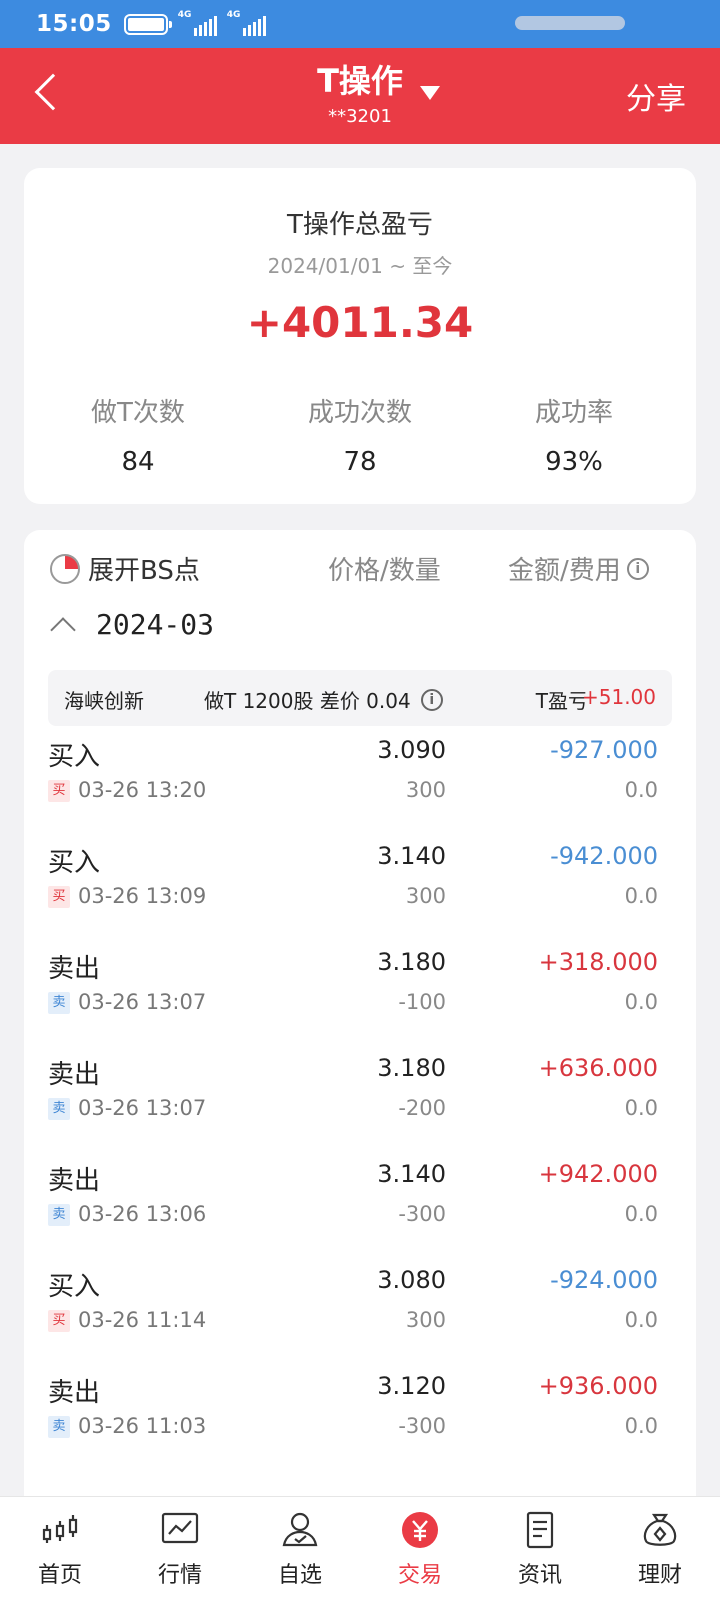 This screenshot has height=1600, width=720. I want to click on stat-label: 成功率, so click(573, 413).